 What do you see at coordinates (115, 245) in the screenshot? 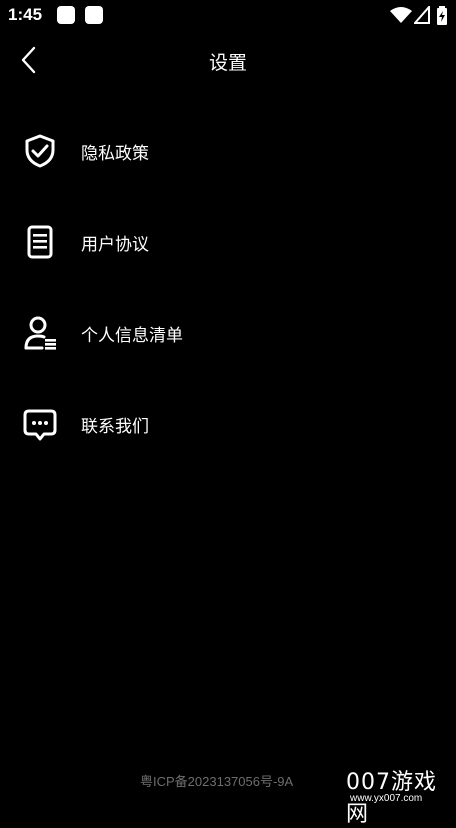
I see `menu-item-label: 用户协议` at bounding box center [115, 245].